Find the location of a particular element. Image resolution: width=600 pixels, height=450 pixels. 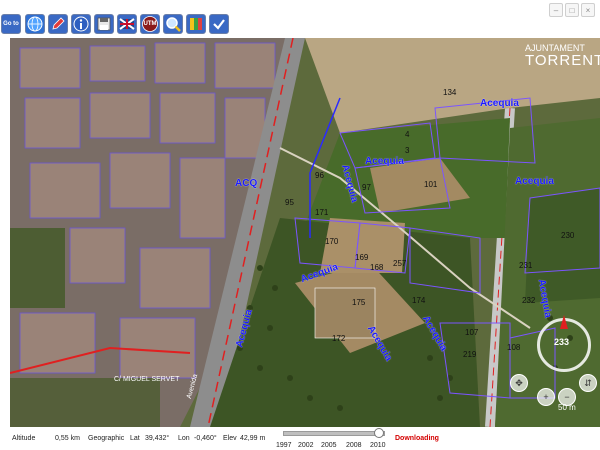

heading-readout: 233 is located at coordinates (562, 342).